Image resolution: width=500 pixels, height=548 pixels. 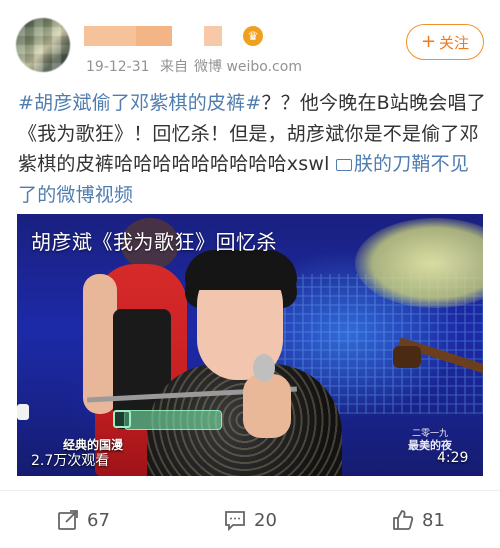 I want to click on post-meta: 19-12-31 来自 微博 weibo.com, so click(x=197, y=66).